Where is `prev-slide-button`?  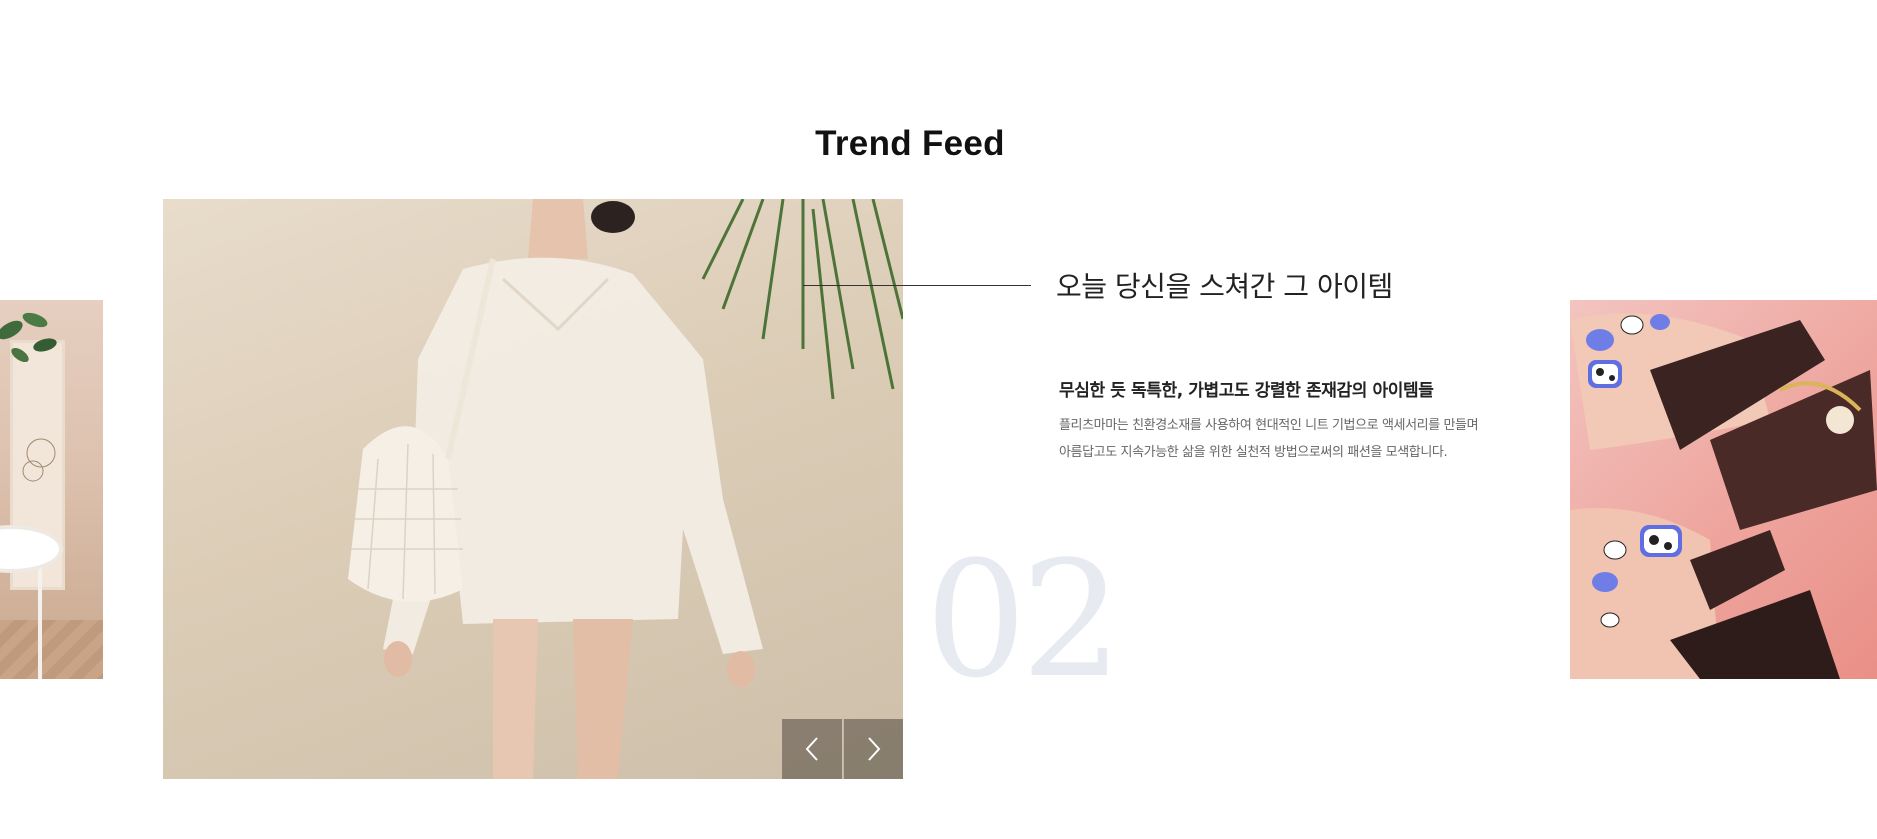
prev-slide-button is located at coordinates (812, 749).